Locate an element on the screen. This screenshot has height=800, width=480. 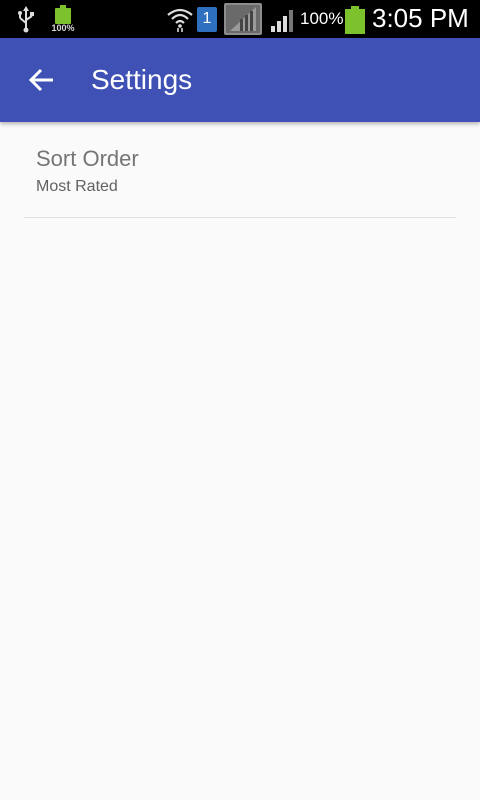
charging-battery-icon: 100% is located at coordinates (63, 19).